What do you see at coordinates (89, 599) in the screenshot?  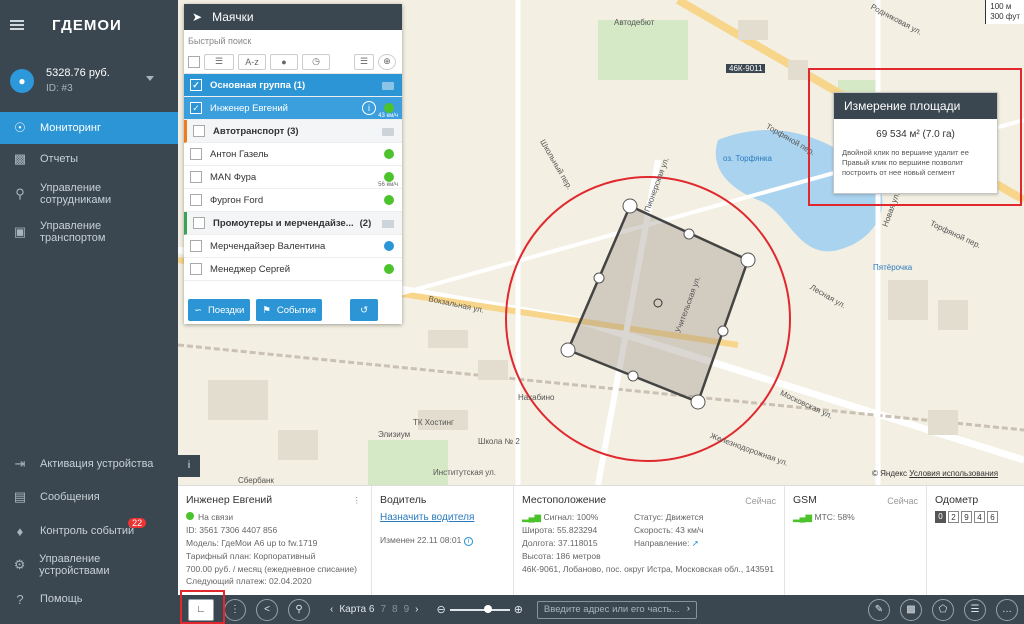 I see `sidebar-item-help: ? Помощь` at bounding box center [89, 599].